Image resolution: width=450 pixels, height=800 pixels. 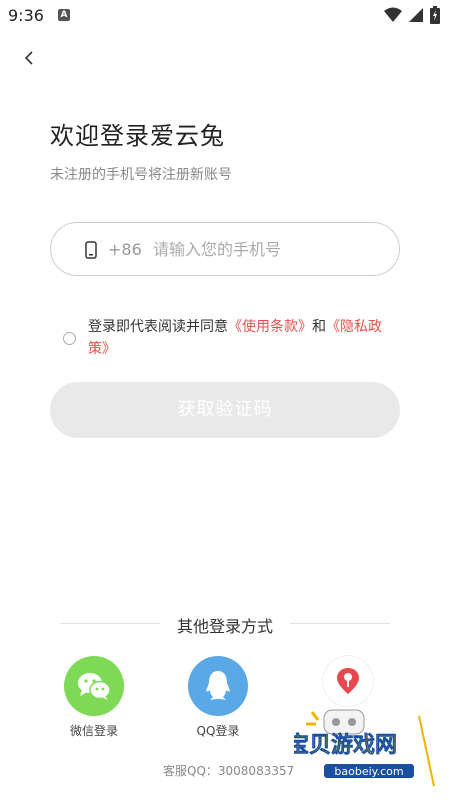 I want to click on phone-input, so click(x=268, y=249).